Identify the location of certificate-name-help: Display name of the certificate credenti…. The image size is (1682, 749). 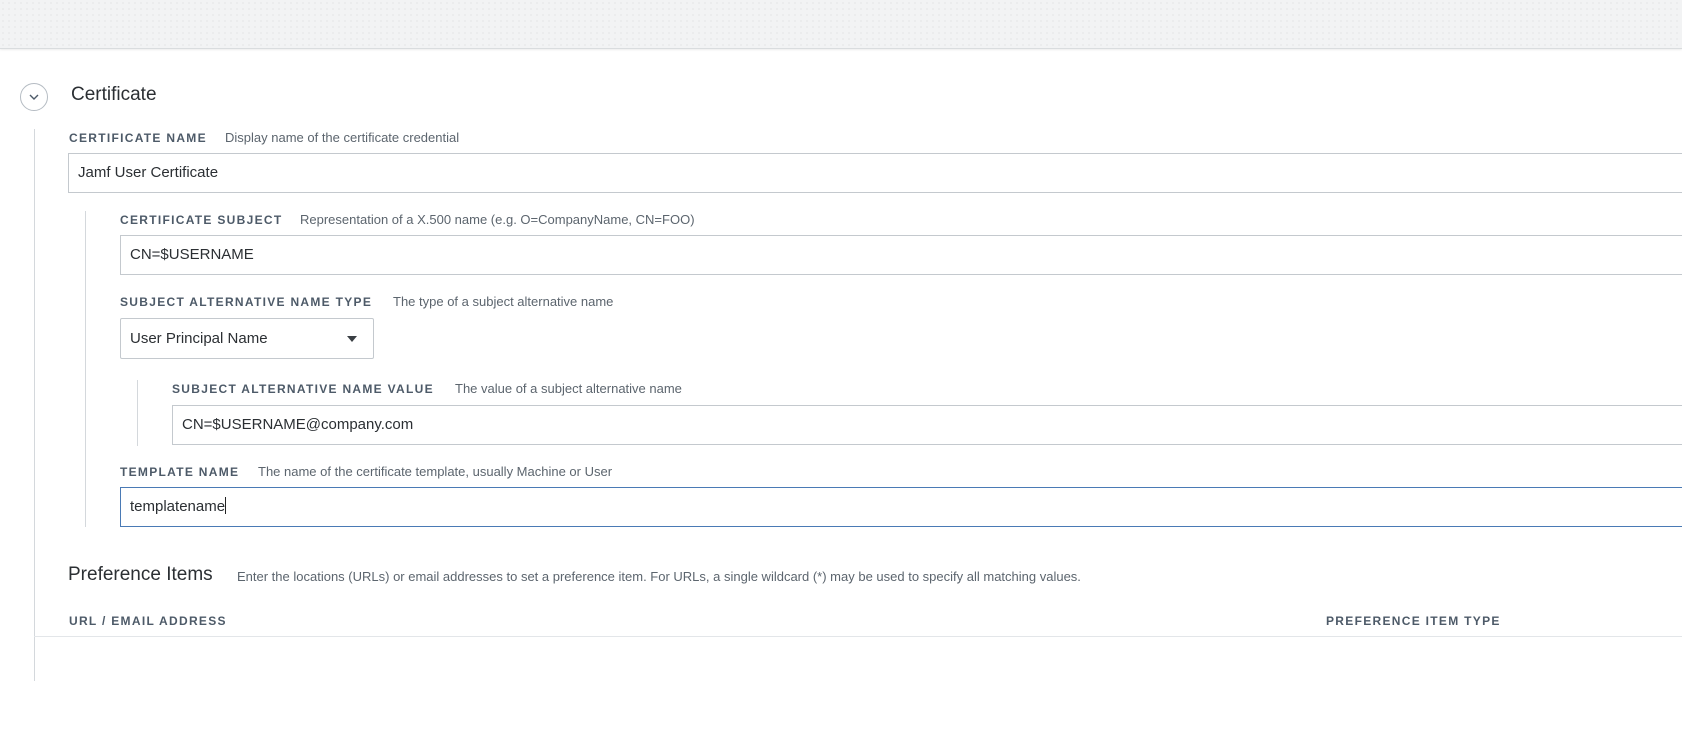
(342, 137).